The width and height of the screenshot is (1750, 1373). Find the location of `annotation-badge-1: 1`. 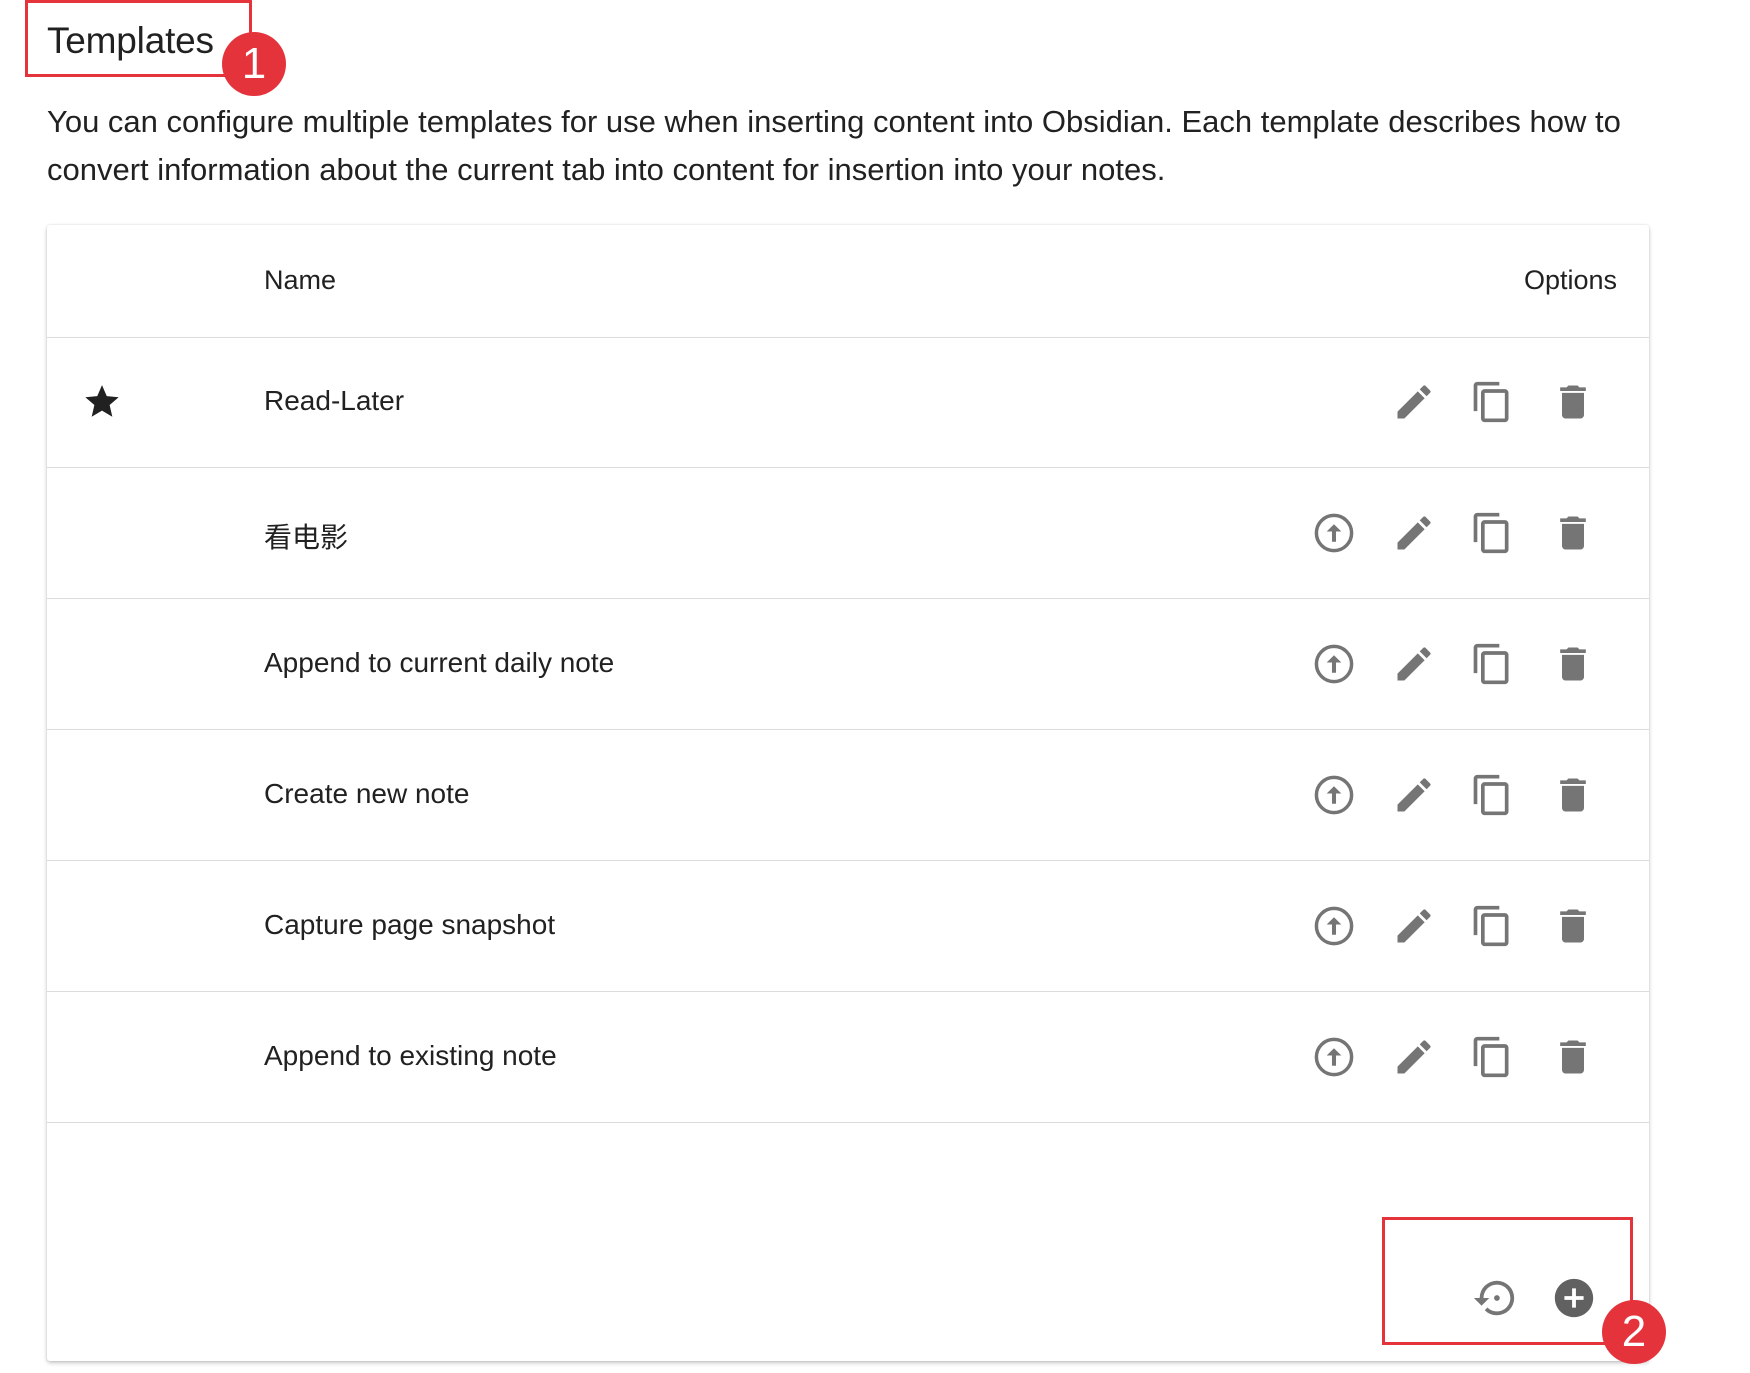

annotation-badge-1: 1 is located at coordinates (254, 64).